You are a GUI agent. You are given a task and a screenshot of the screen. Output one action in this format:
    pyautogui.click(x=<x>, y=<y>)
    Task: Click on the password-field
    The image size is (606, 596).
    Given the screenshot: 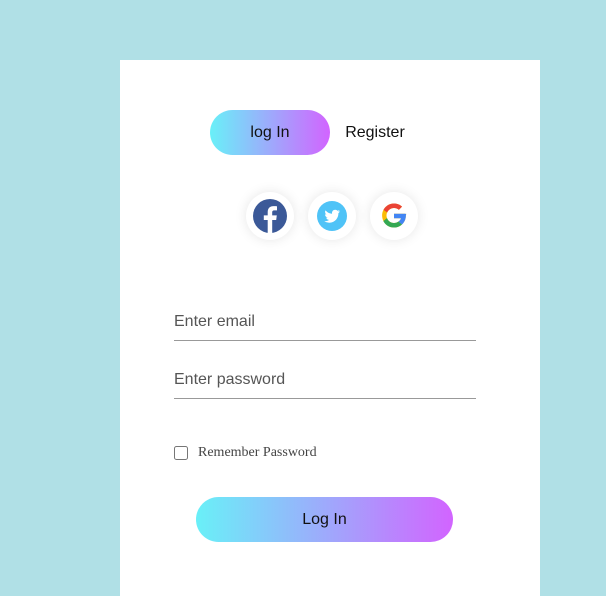 What is the action you would take?
    pyautogui.click(x=325, y=380)
    